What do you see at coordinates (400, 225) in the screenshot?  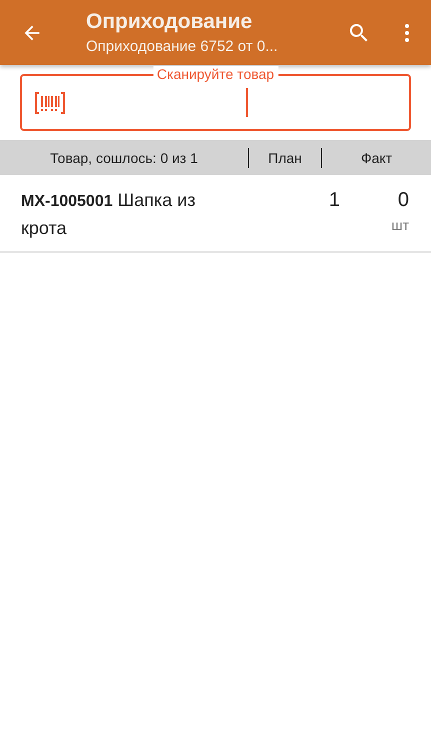 I see `unit-label: шт` at bounding box center [400, 225].